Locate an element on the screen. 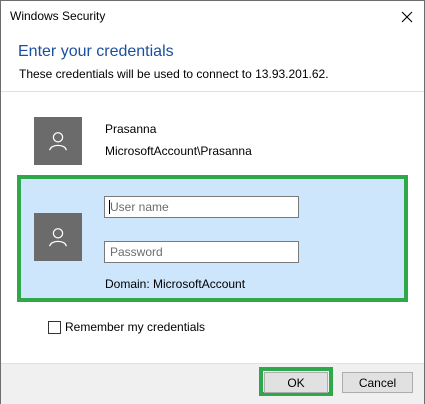  remember-label: Remember my credentials is located at coordinates (135, 327).